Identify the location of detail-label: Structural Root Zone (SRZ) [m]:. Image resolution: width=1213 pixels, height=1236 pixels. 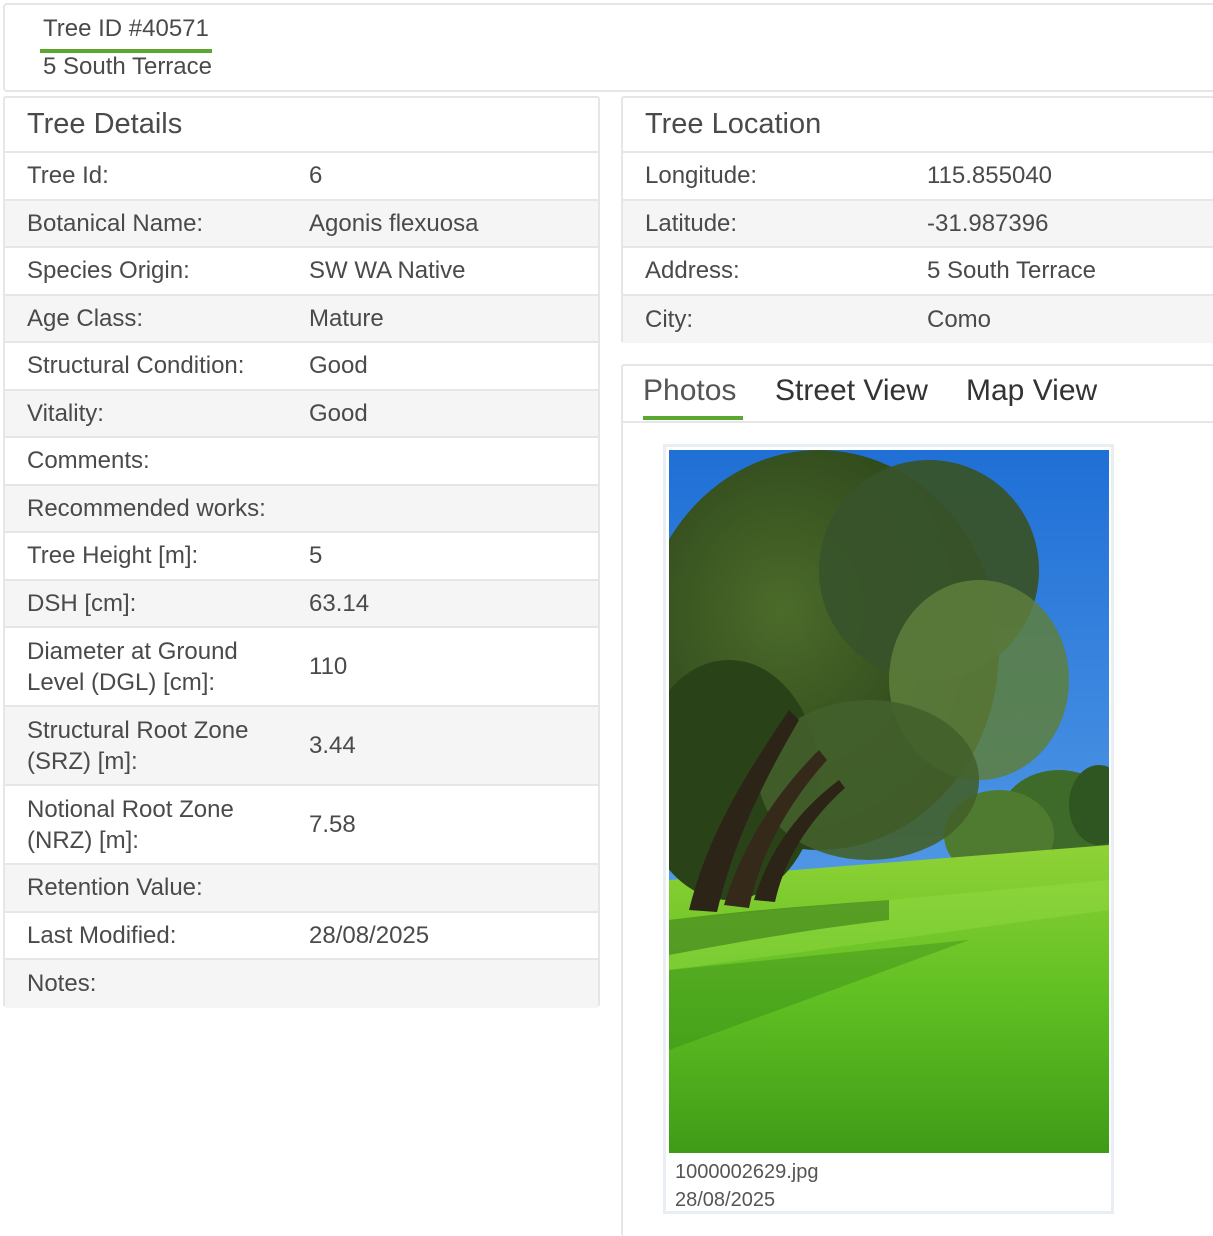
(138, 745).